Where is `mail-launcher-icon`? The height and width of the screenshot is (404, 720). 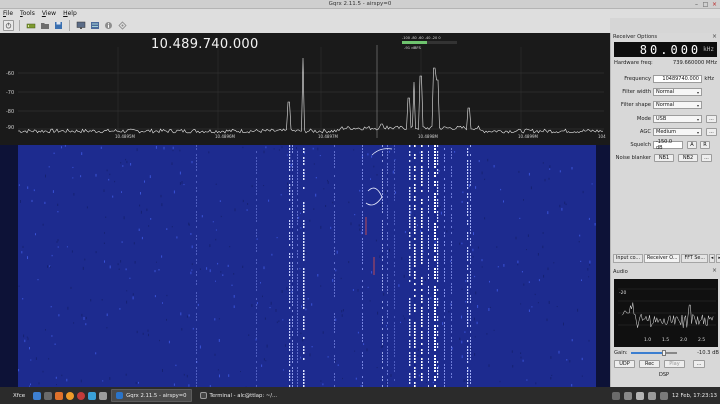
mail-launcher-icon is located at coordinates (92, 395).